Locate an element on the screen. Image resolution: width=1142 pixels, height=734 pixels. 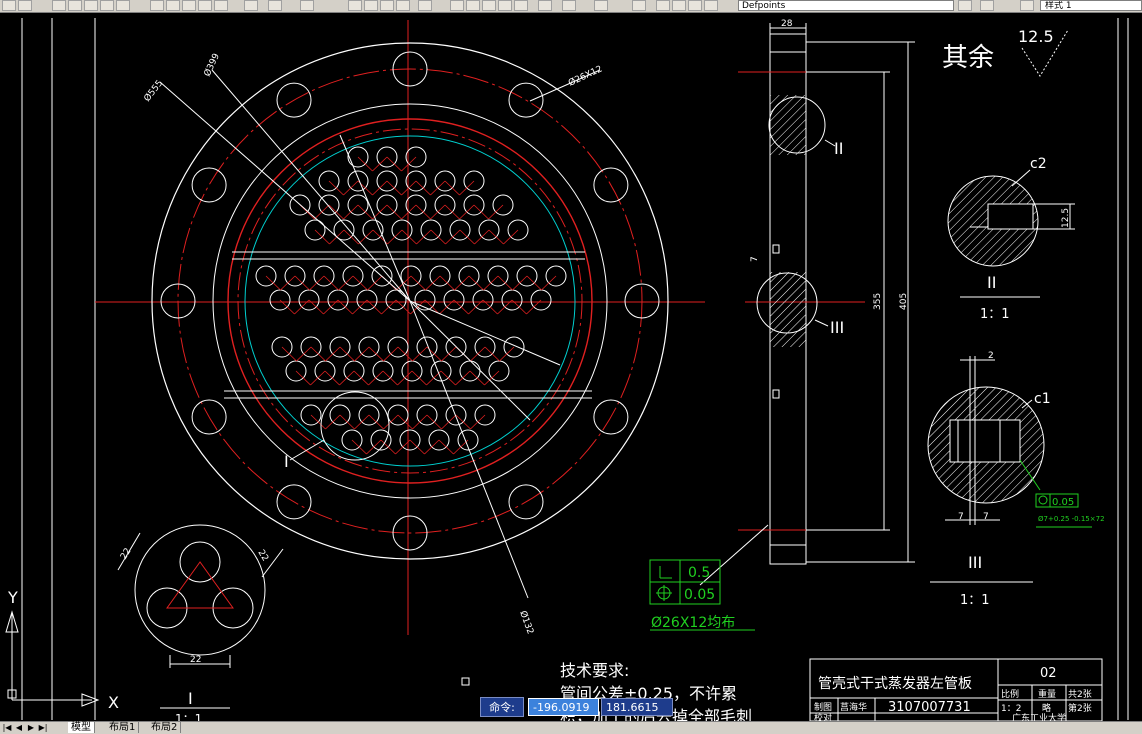
zoom-extents-icon is located at coordinates (425, 5).